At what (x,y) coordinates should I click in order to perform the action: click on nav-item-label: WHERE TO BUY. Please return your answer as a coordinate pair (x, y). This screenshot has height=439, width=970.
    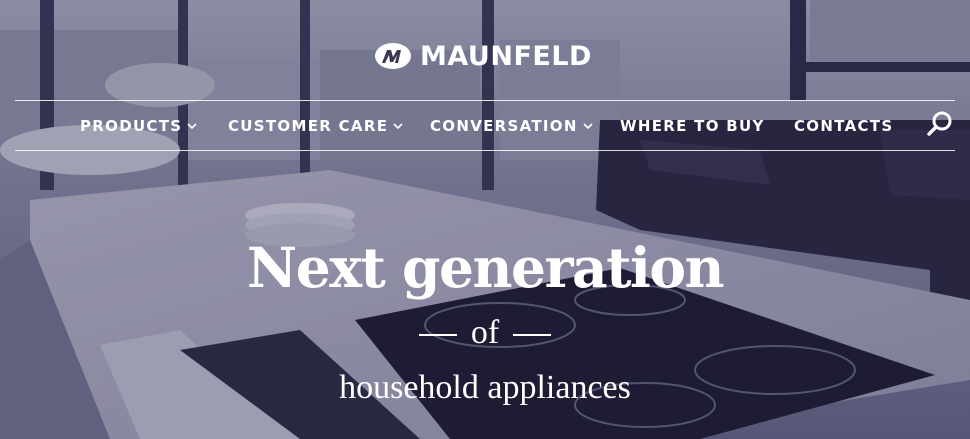
    Looking at the image, I should click on (692, 125).